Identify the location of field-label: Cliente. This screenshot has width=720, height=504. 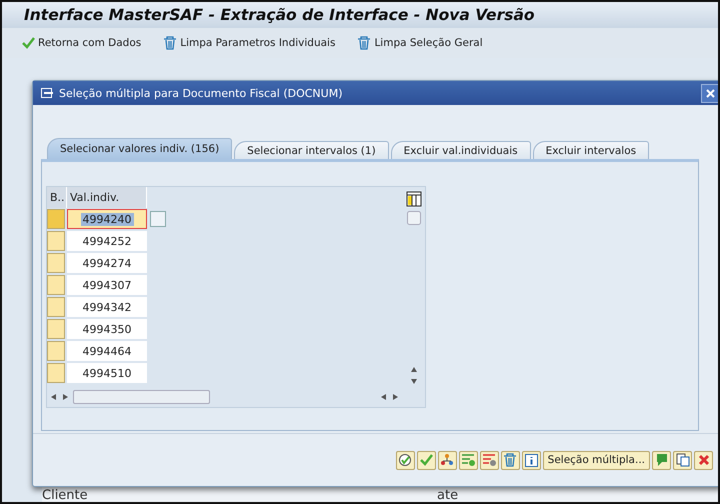
(65, 494).